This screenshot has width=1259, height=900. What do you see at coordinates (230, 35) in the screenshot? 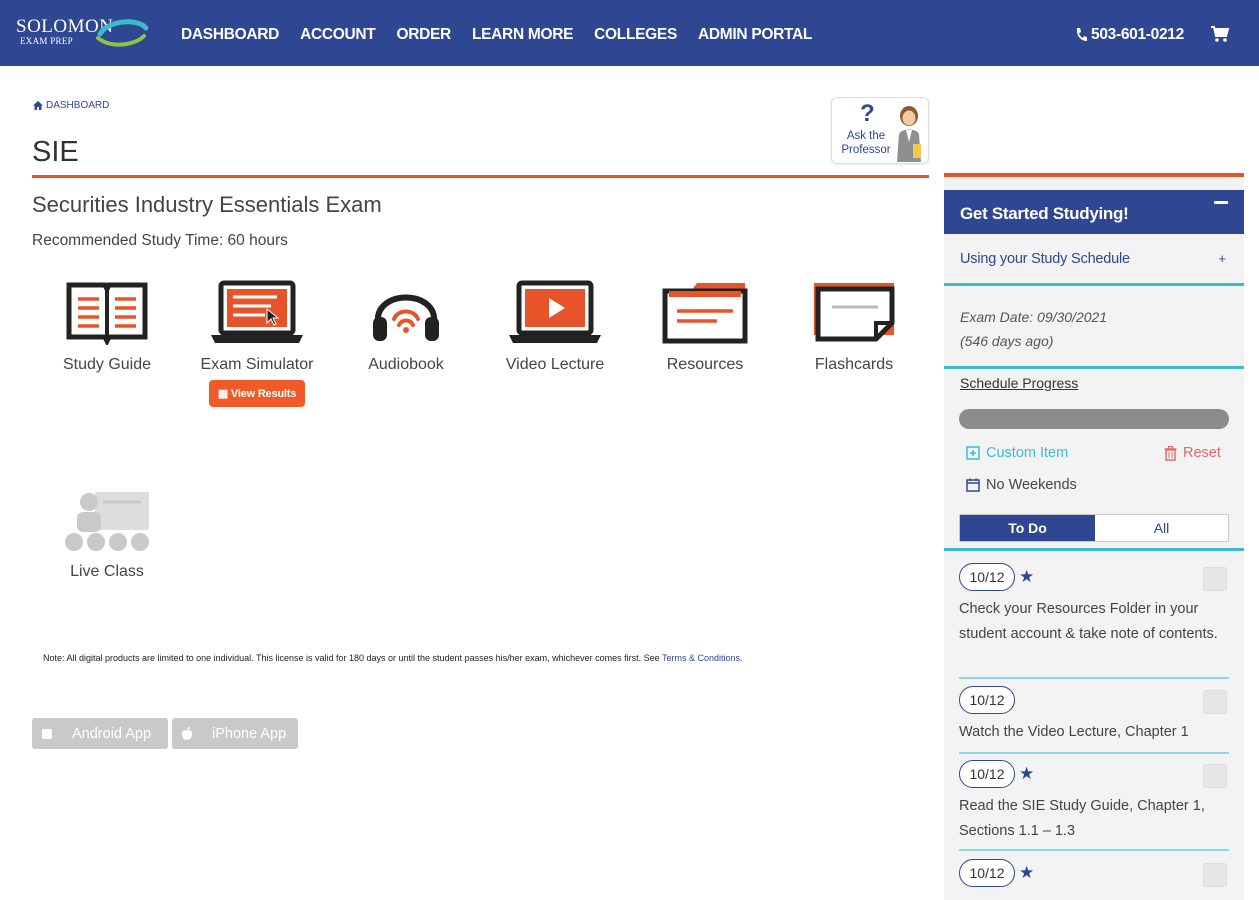
I see `nav-dashboard: DASHBOARD` at bounding box center [230, 35].